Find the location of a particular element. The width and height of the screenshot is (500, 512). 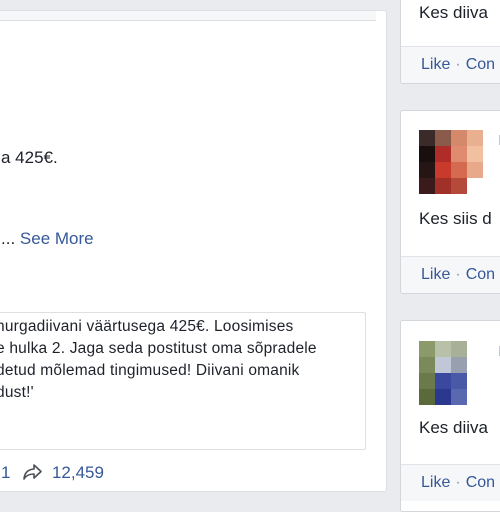

quote-line-1: nurgadiivani väärtusega 425€. Loosimises is located at coordinates (147, 326).